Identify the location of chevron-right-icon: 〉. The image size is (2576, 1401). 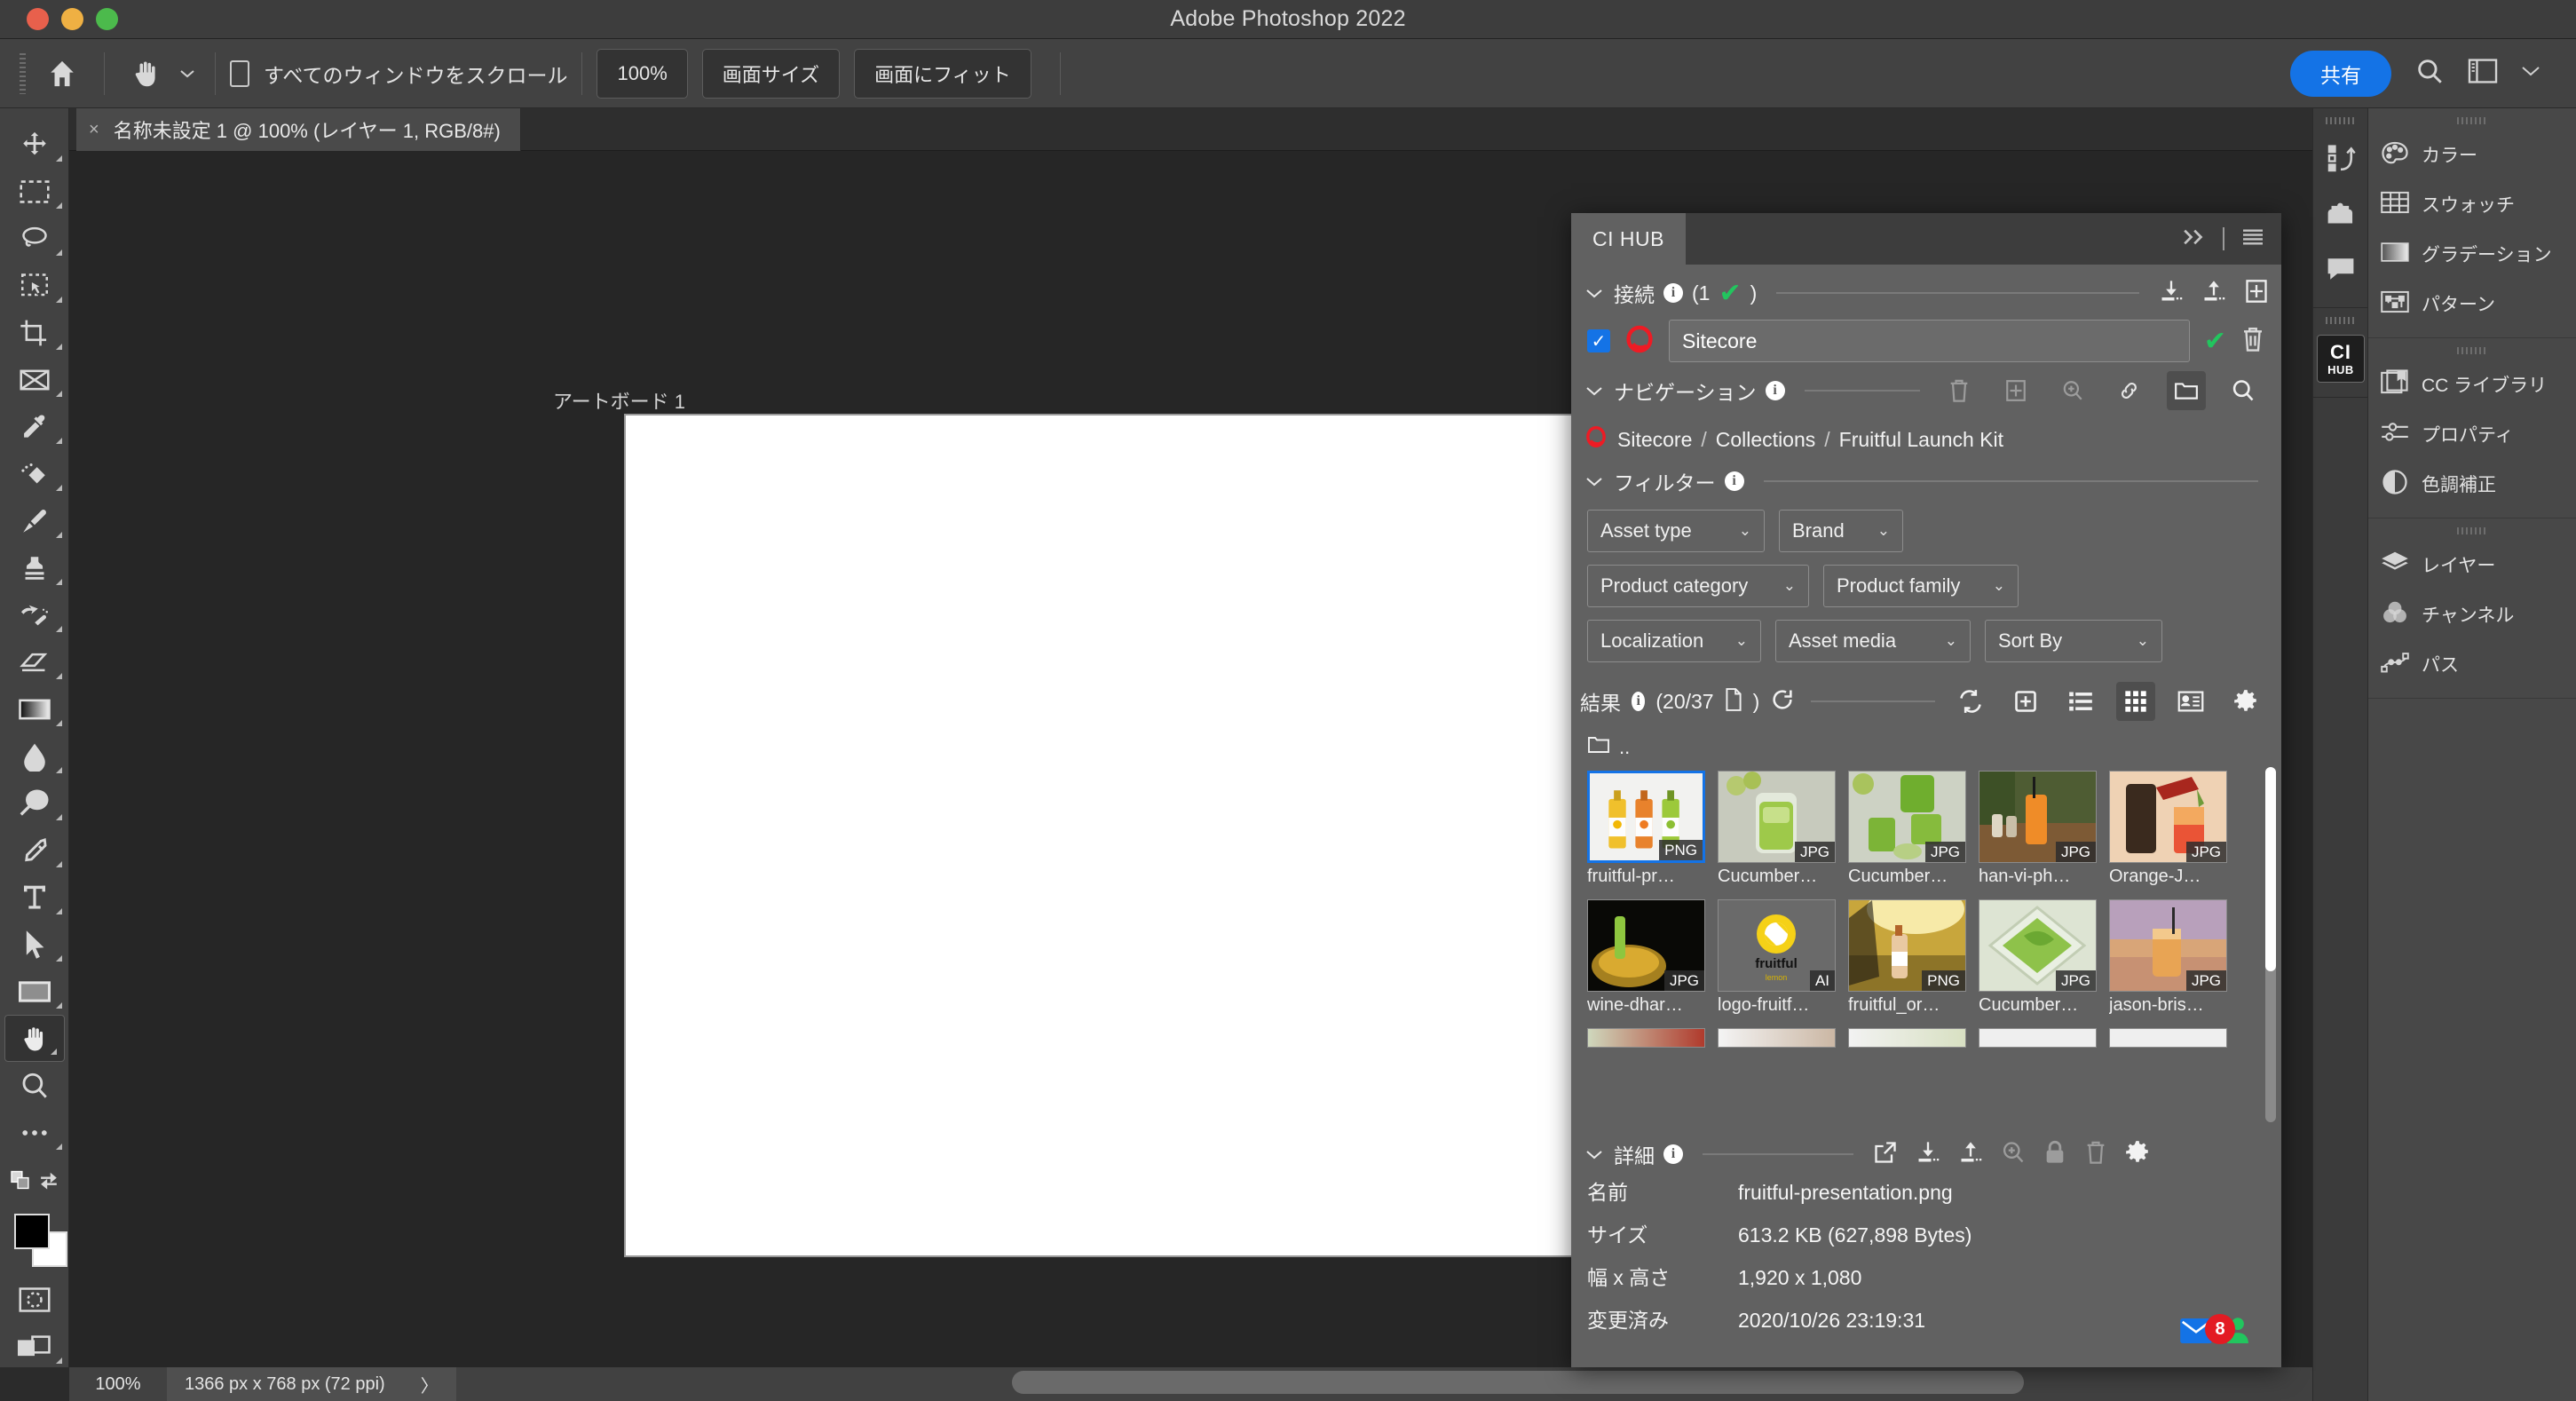
(430, 1385).